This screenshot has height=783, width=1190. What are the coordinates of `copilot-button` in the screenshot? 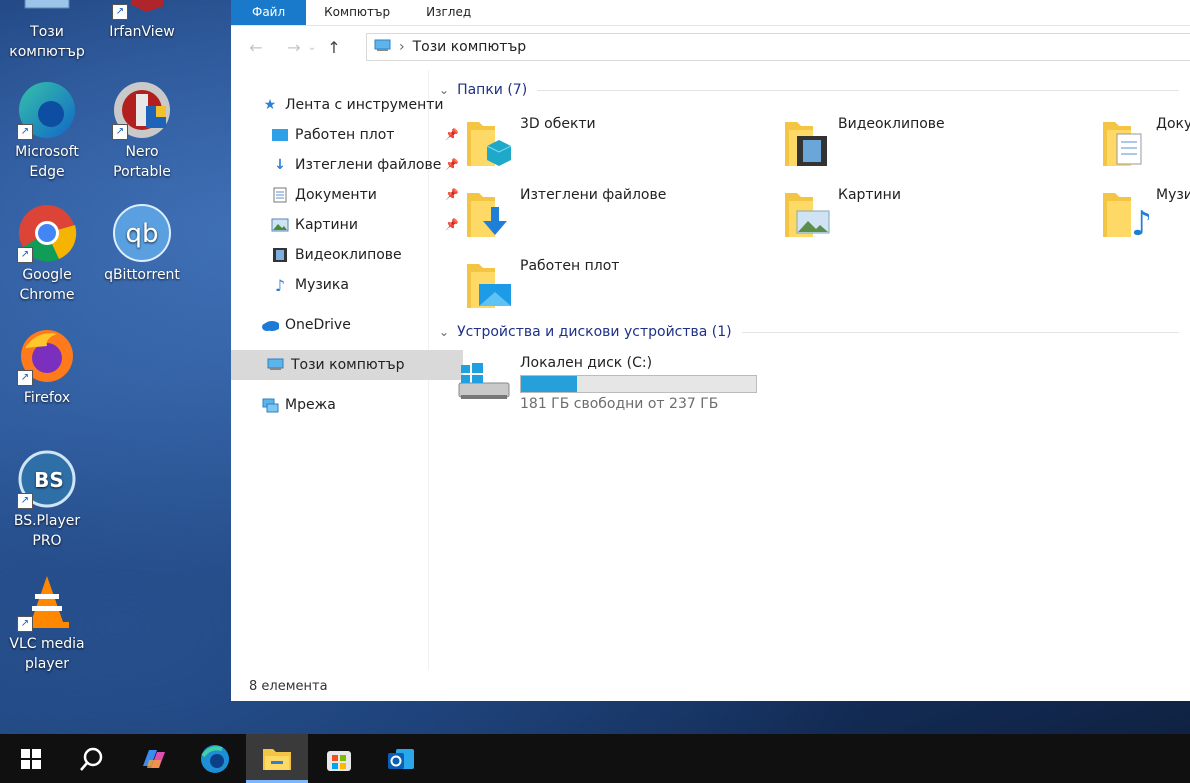 It's located at (153, 758).